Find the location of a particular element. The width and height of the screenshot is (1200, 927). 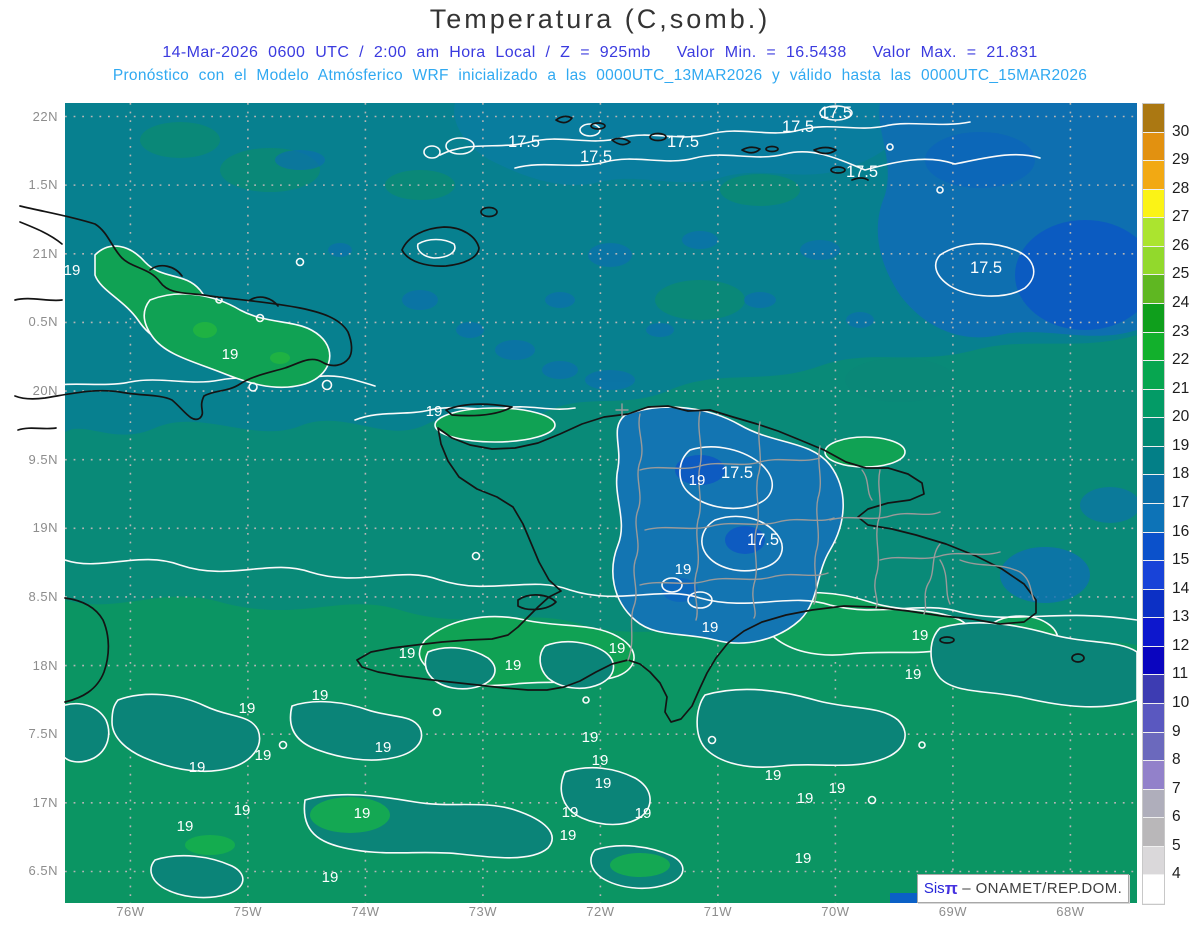

y-axis-tick-label: 9.5N is located at coordinates (43, 459).